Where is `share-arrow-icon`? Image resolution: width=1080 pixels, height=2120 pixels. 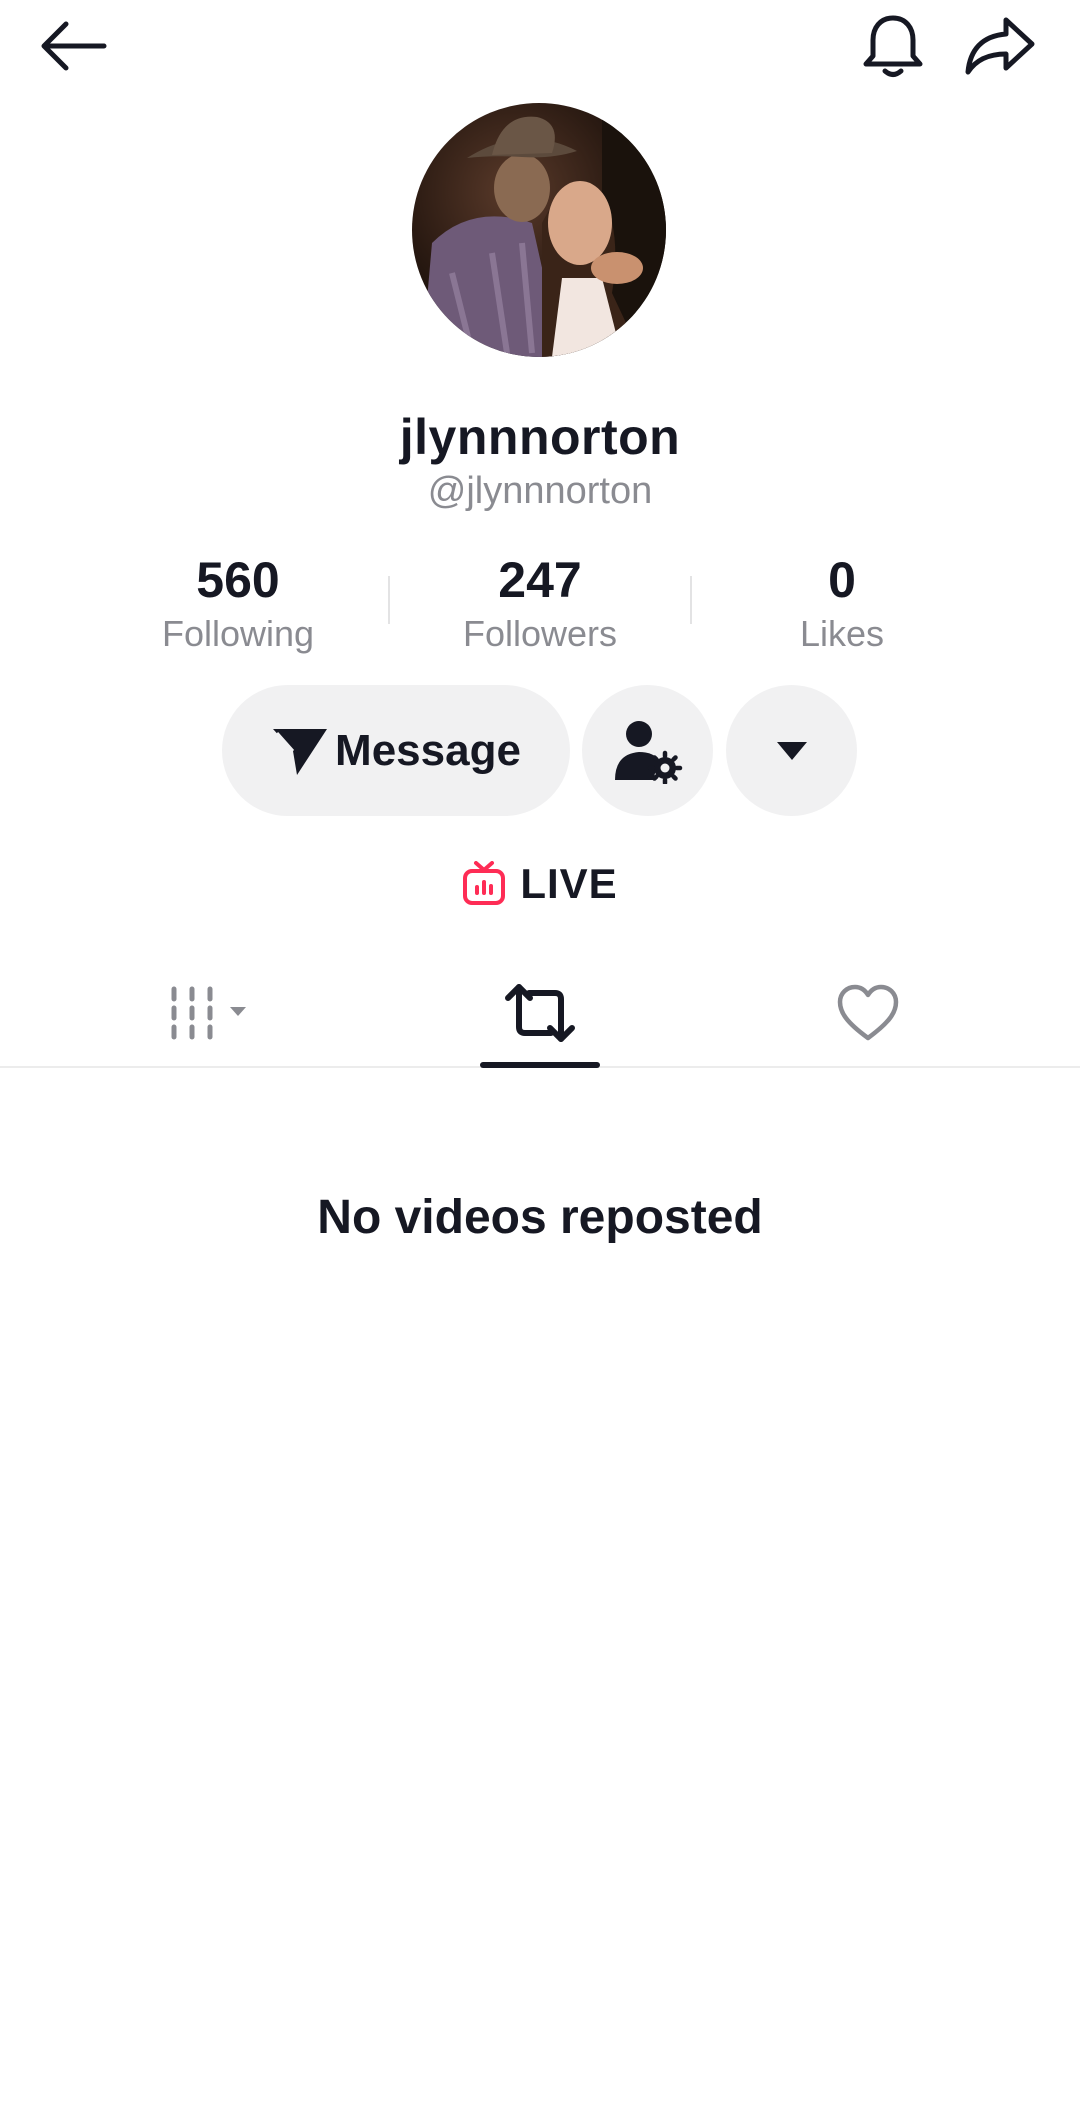
share-arrow-icon is located at coordinates (1000, 46).